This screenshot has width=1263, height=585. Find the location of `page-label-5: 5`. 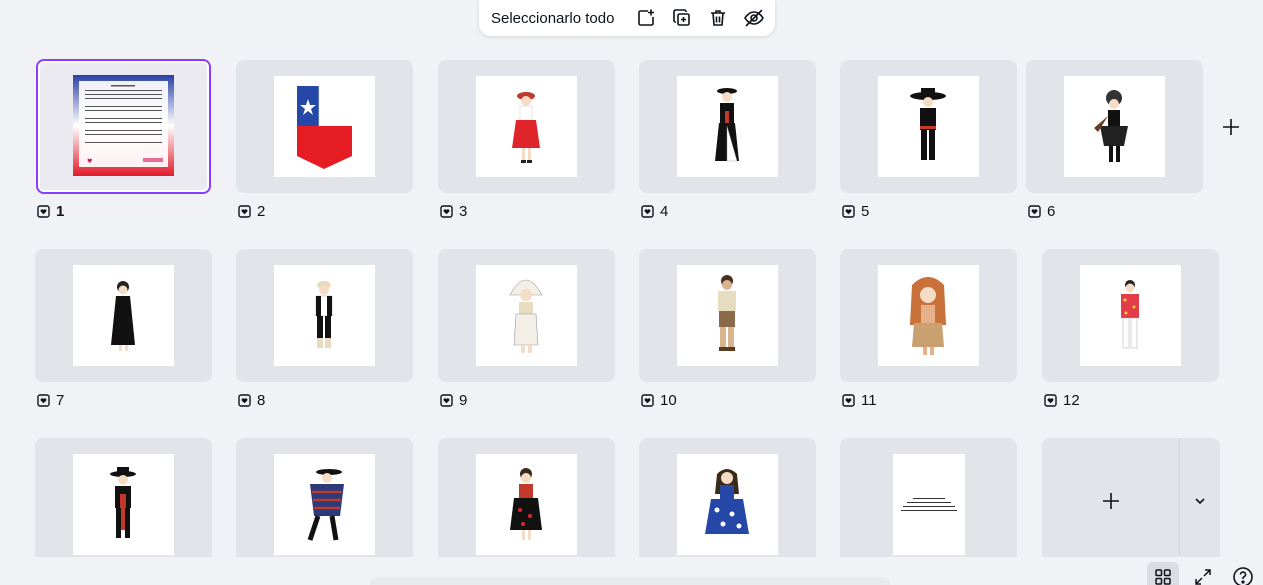

page-label-5: 5 is located at coordinates (855, 211).